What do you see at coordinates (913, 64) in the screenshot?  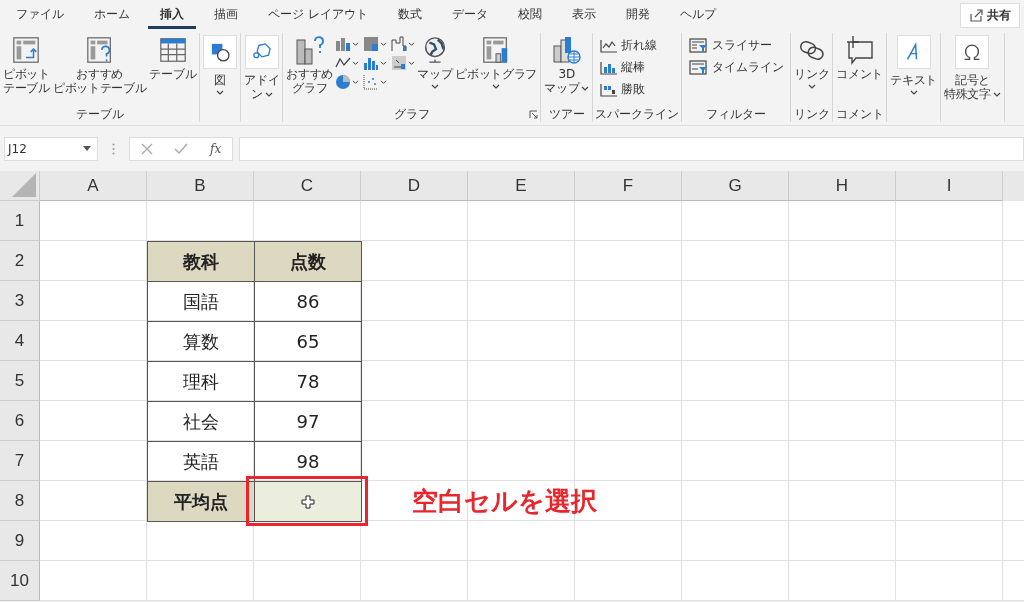 I see `ribbon-button: テキスト` at bounding box center [913, 64].